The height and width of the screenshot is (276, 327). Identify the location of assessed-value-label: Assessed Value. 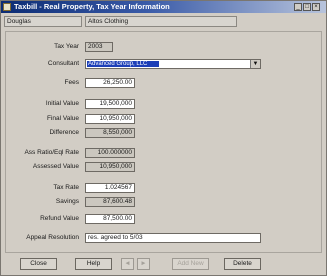
(55, 166).